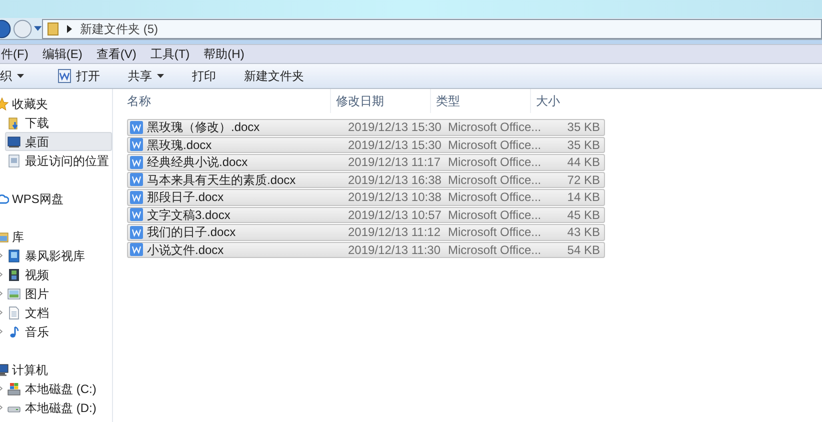 This screenshot has height=422, width=822. What do you see at coordinates (185, 197) in the screenshot?
I see `file-name: 那段日子.docx` at bounding box center [185, 197].